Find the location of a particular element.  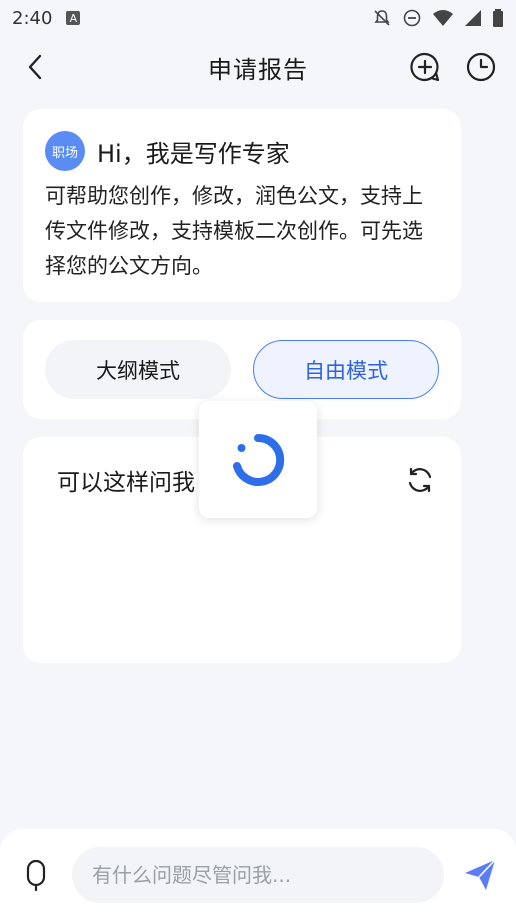

refresh-button is located at coordinates (420, 480).